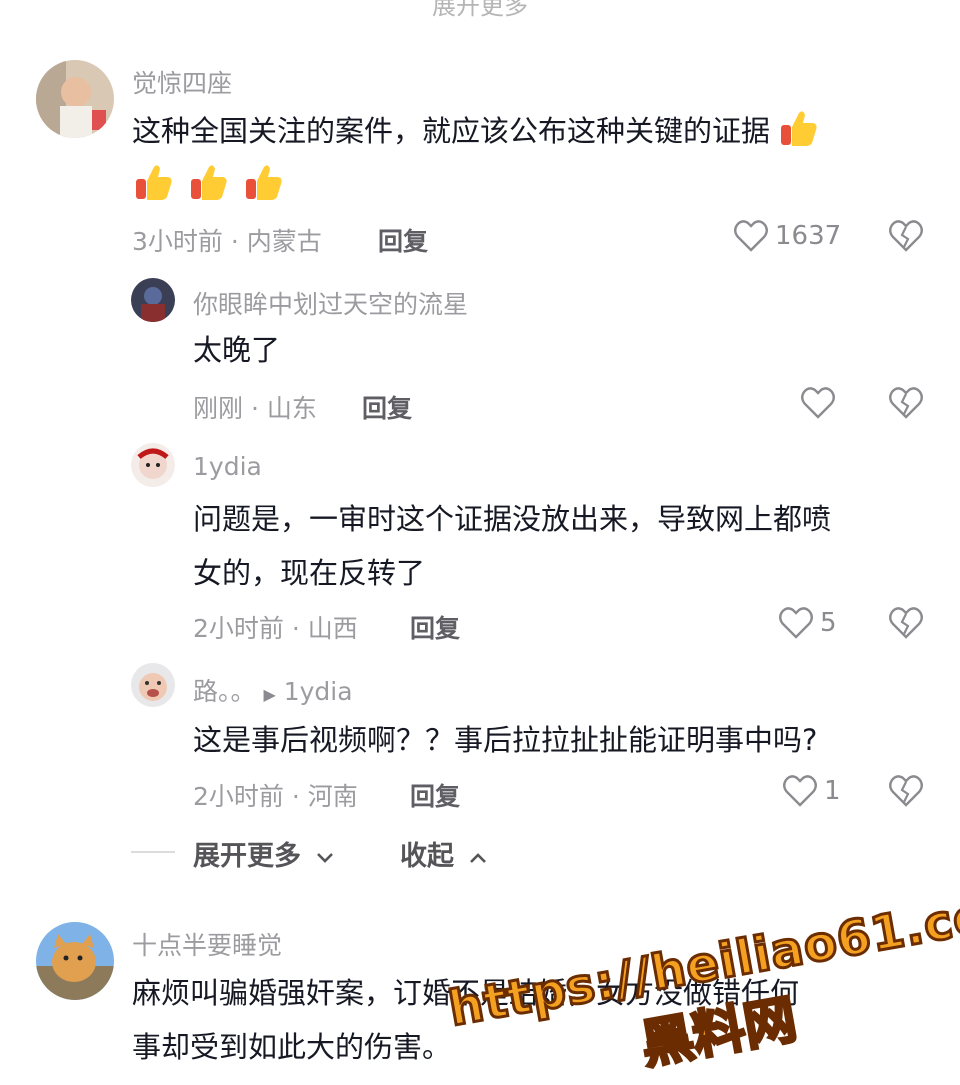 The width and height of the screenshot is (960, 1085). Describe the element at coordinates (227, 466) in the screenshot. I see `username: 1ydia` at that location.